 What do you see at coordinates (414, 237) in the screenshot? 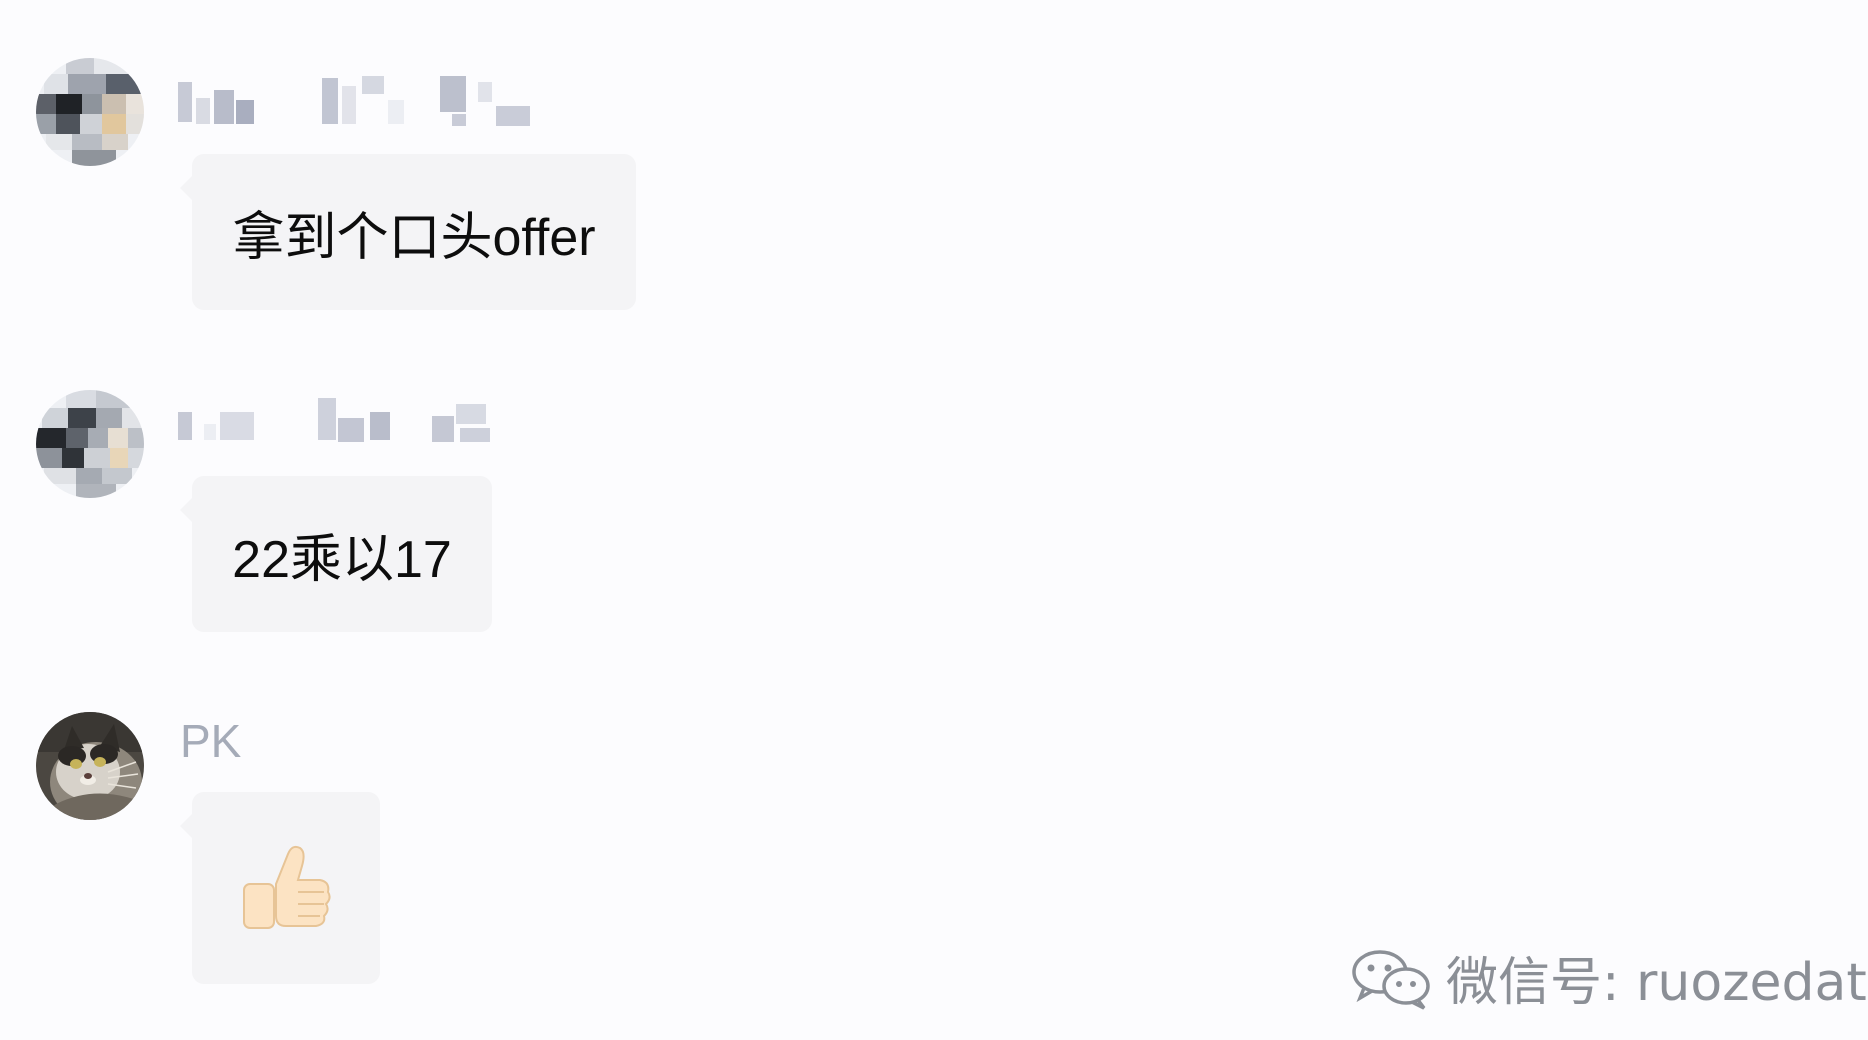
I see `message-text: 拿到个口头offer` at bounding box center [414, 237].